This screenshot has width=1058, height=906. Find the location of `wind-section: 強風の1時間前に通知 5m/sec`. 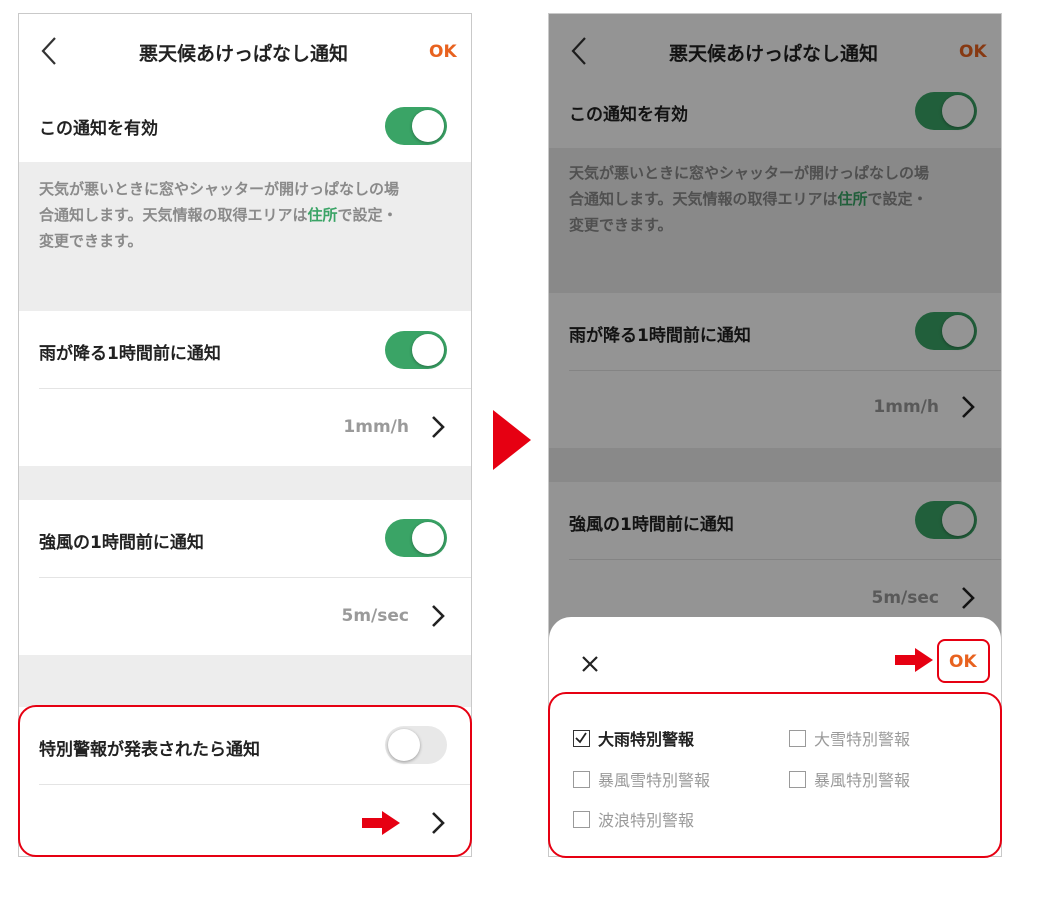

wind-section: 強風の1時間前に通知 5m/sec is located at coordinates (245, 577).